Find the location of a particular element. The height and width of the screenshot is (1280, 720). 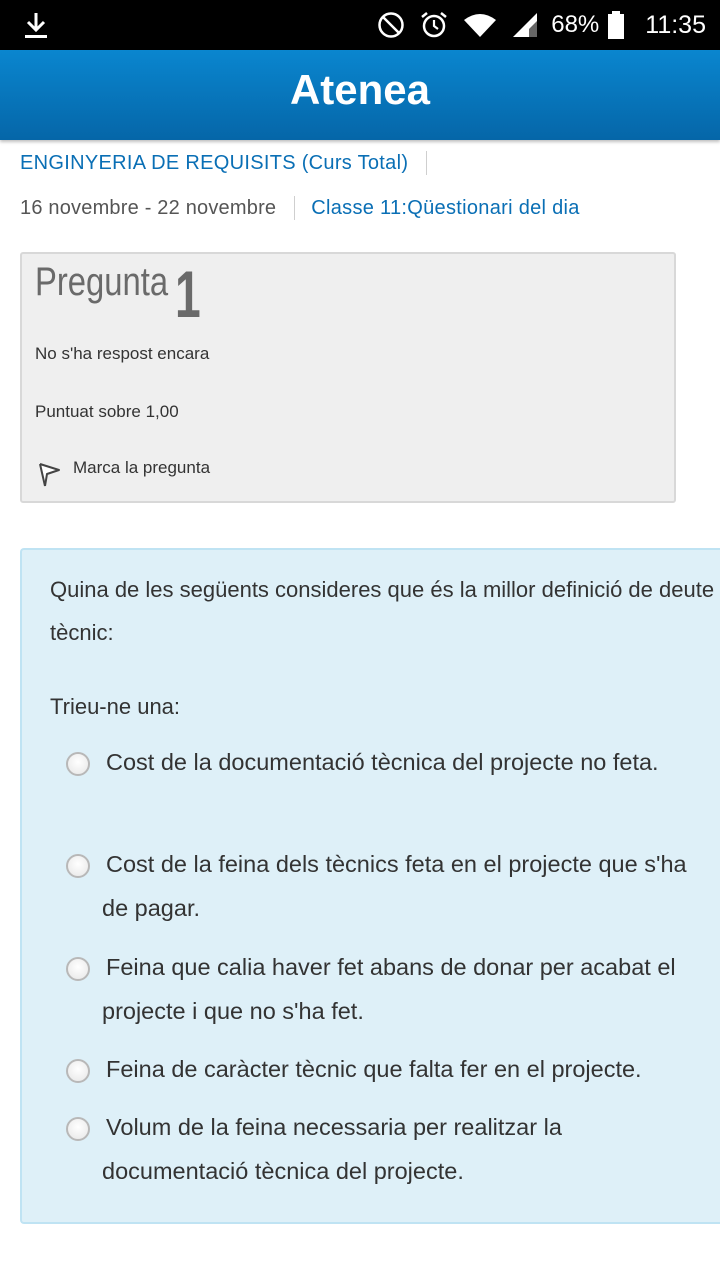

signal-icon is located at coordinates (525, 25).